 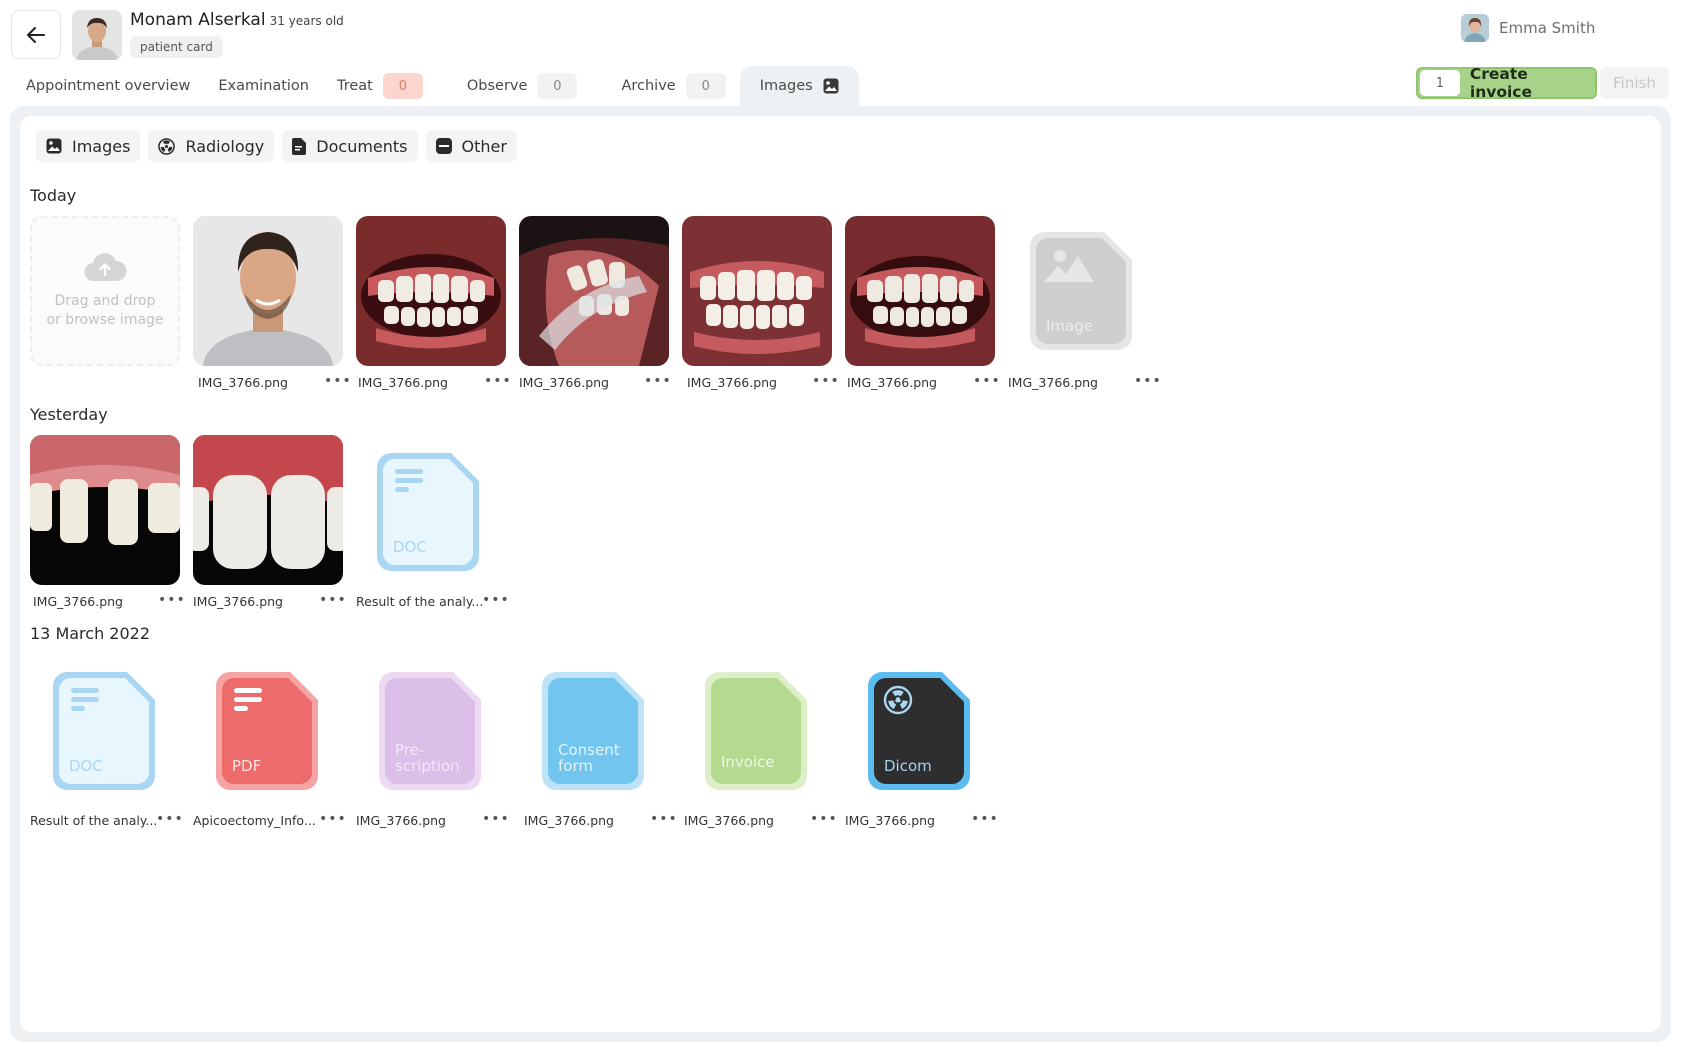 I want to click on tab-label: Treat, so click(x=355, y=86).